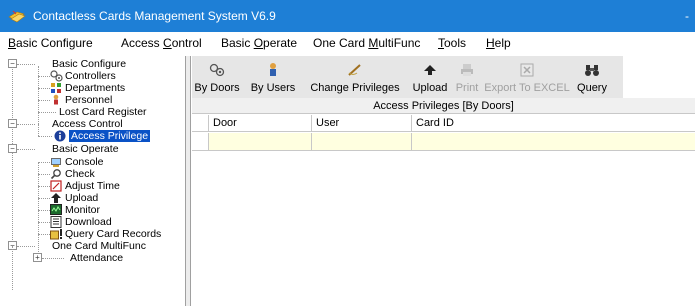 This screenshot has height=306, width=695. What do you see at coordinates (17, 16) in the screenshot?
I see `app-icon` at bounding box center [17, 16].